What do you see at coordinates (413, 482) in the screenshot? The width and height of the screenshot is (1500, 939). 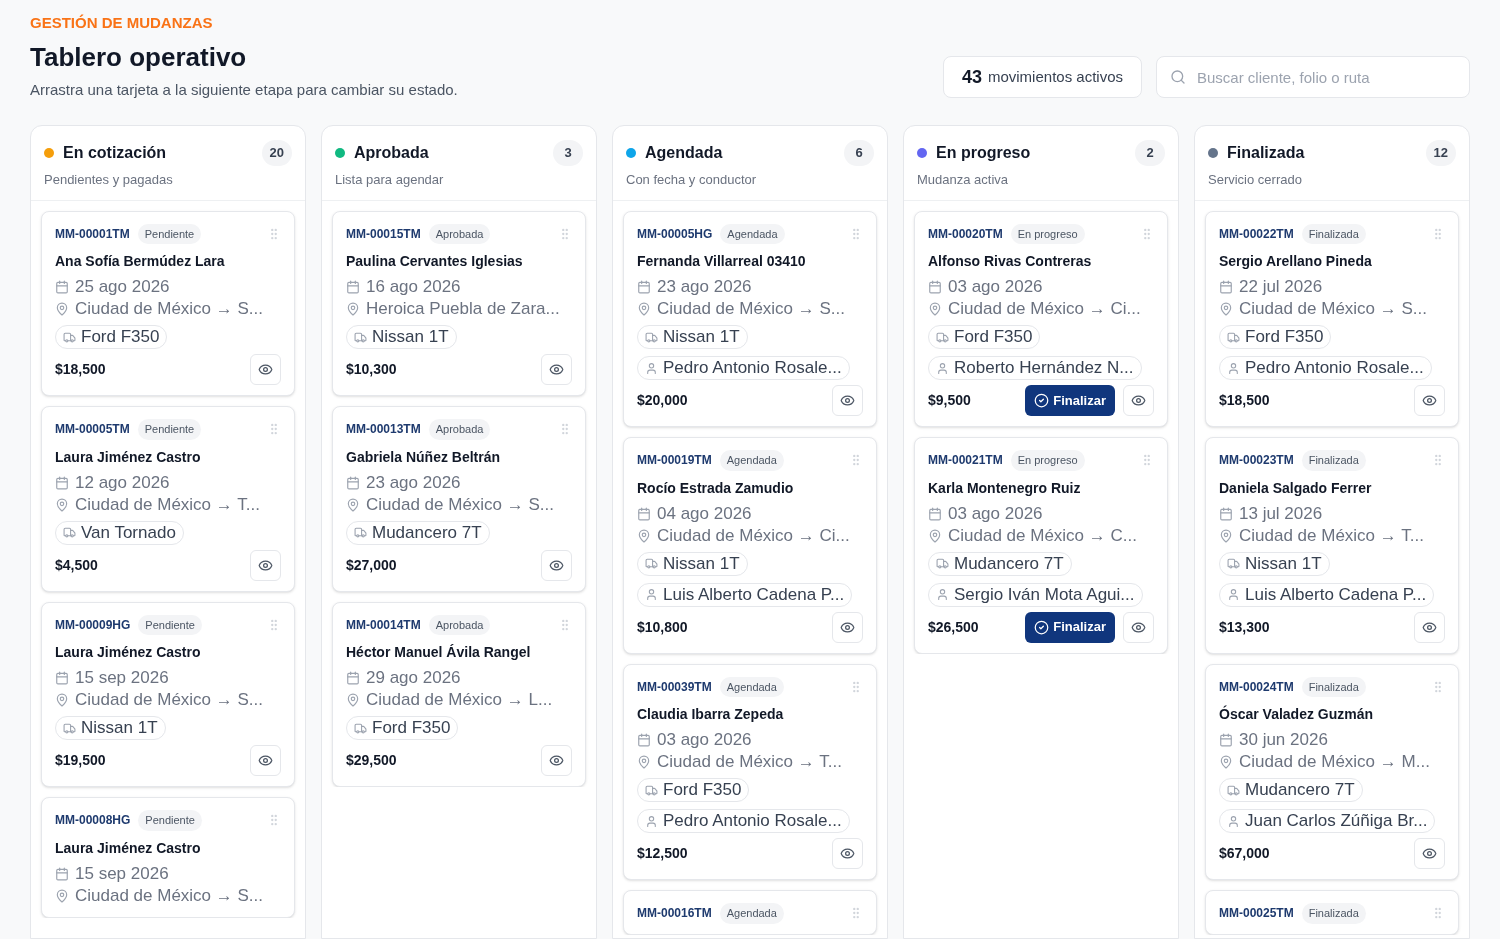 I see `move-date: 23 ago 2026` at bounding box center [413, 482].